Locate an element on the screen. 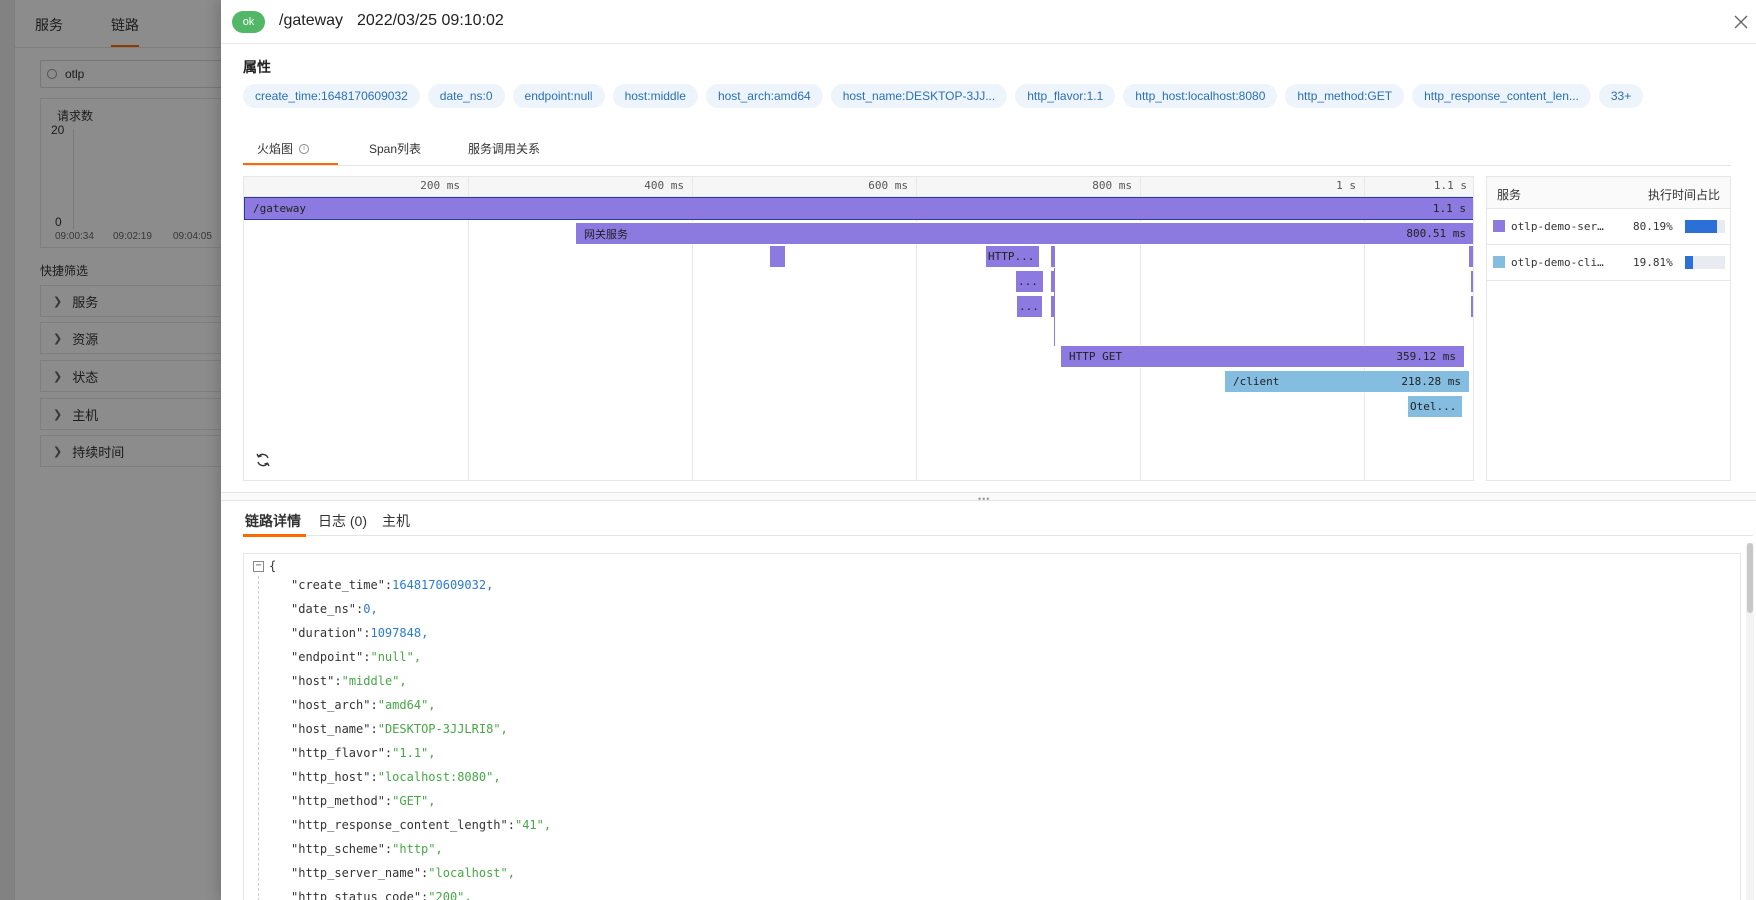 The height and width of the screenshot is (900, 1756). json-key: "duration" is located at coordinates (327, 633).